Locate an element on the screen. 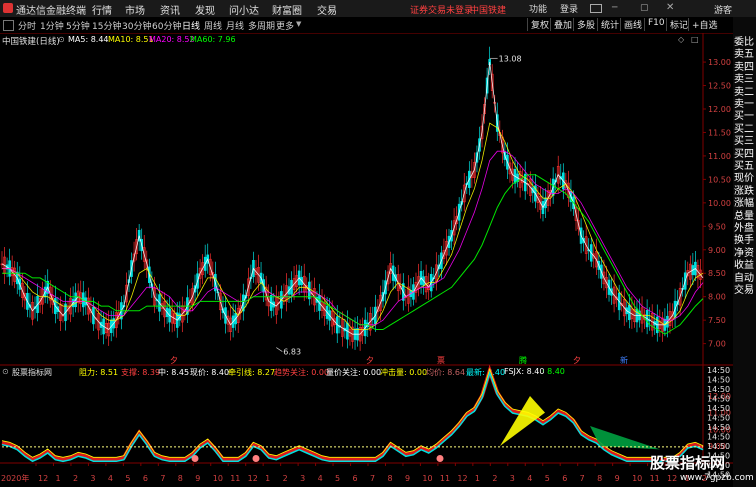 Image resolution: width=756 pixels, height=487 pixels. menu-item-discover: 发现 is located at coordinates (205, 9).